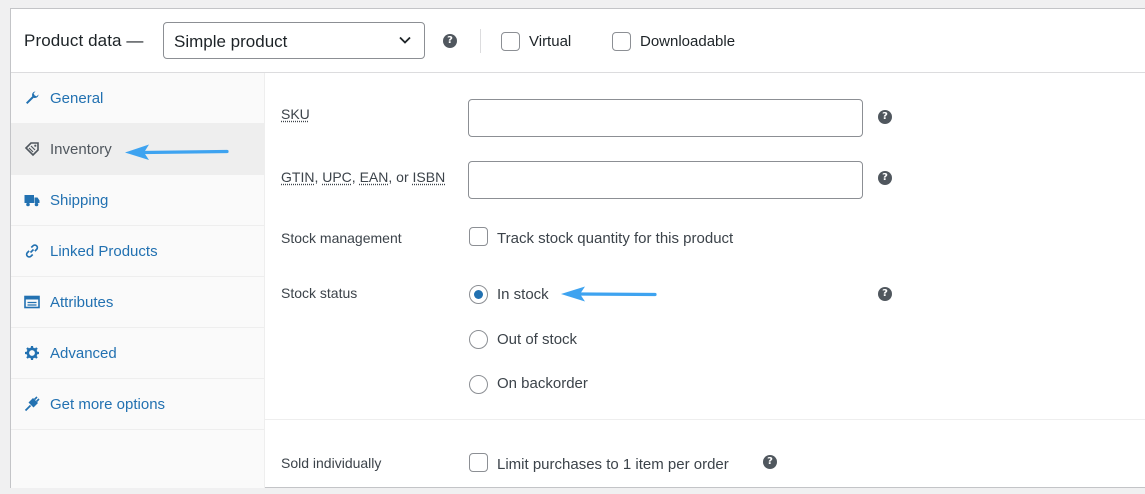  What do you see at coordinates (613, 464) in the screenshot?
I see `sold-individually-checkbox-label: Limit purchases to 1 item per order` at bounding box center [613, 464].